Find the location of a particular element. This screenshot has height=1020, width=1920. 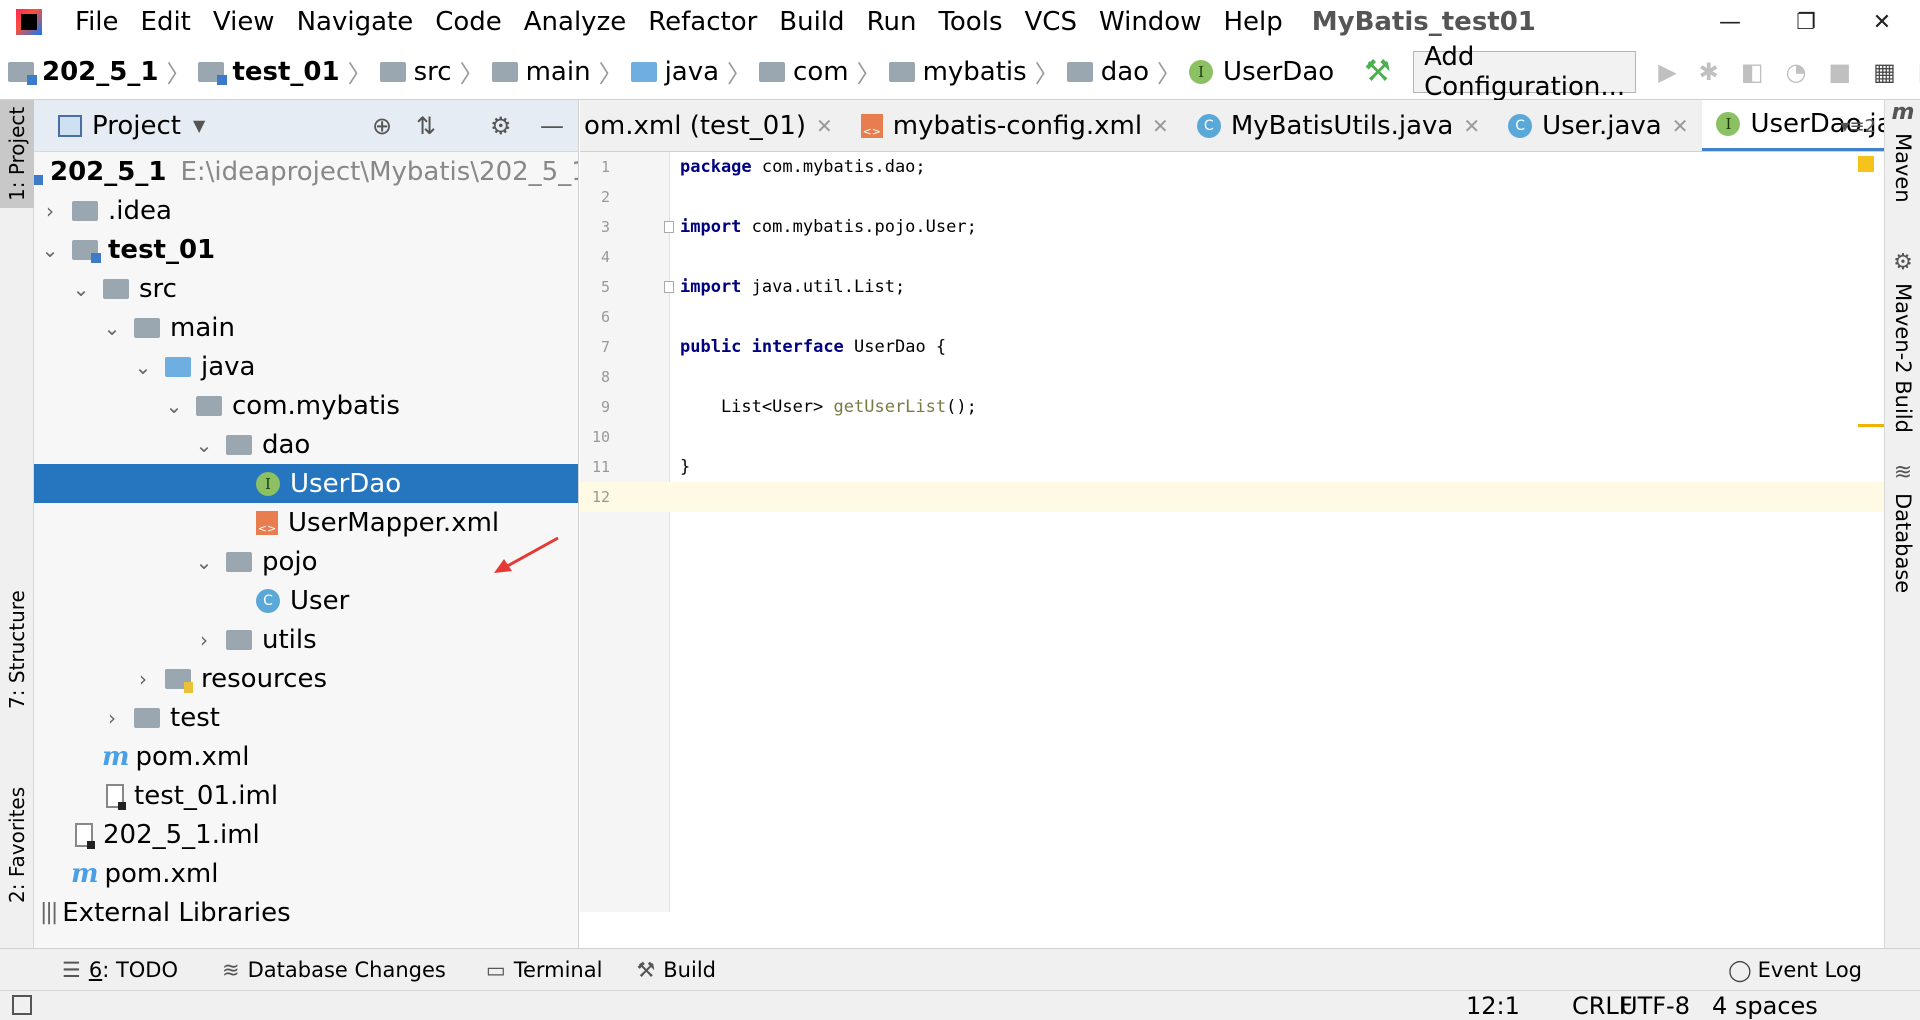

menu-refactor: Refactor is located at coordinates (702, 22).